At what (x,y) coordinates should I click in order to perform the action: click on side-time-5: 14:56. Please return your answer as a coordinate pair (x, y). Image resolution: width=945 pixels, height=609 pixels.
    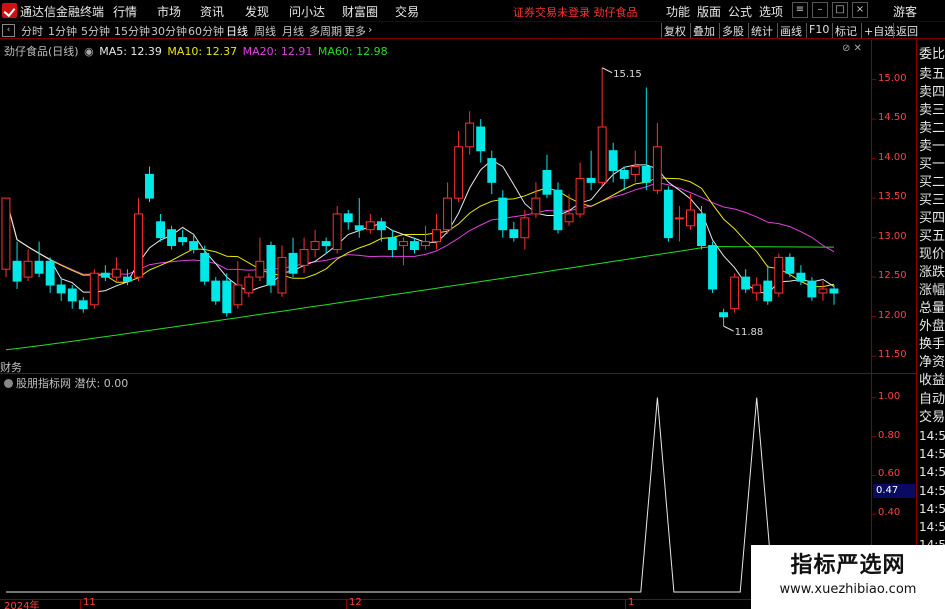
    Looking at the image, I should click on (932, 509).